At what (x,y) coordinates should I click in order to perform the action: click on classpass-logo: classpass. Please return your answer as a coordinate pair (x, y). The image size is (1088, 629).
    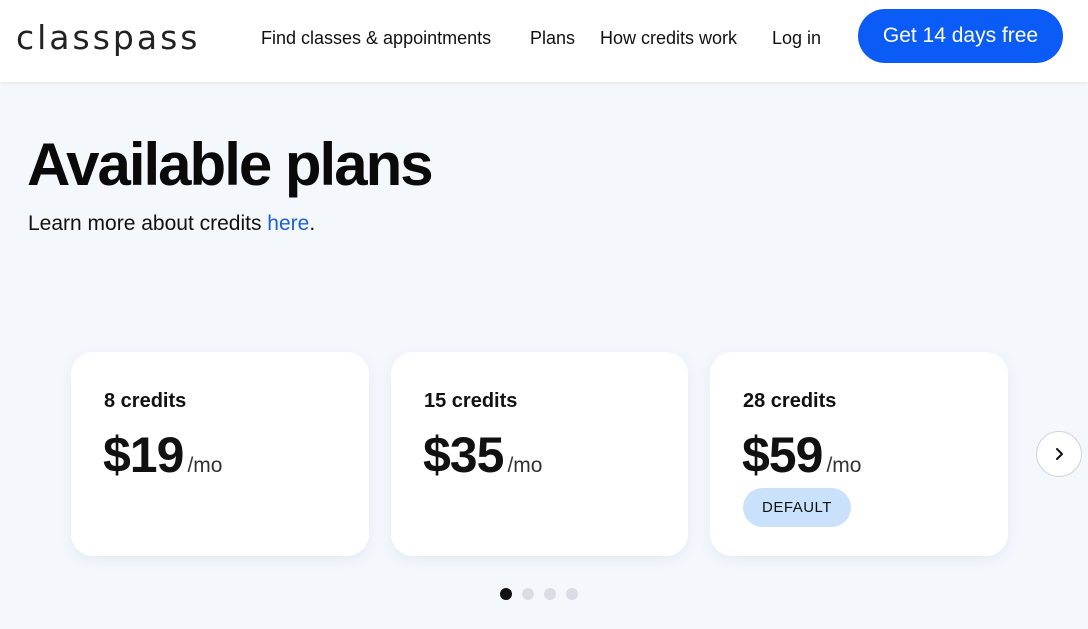
    Looking at the image, I should click on (108, 37).